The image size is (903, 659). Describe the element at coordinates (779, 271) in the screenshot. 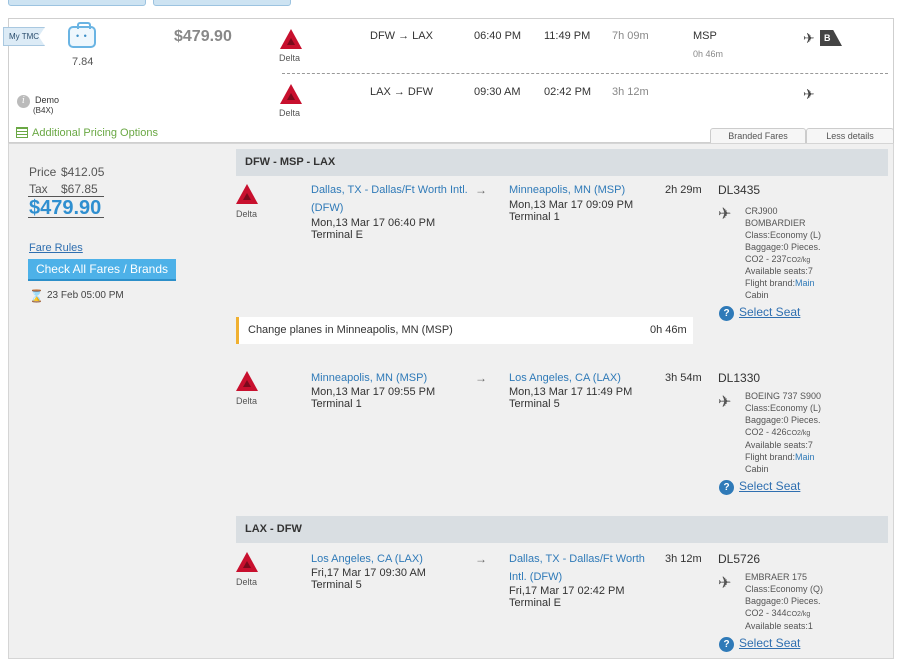

I see `available-seats: Available seats:7` at that location.